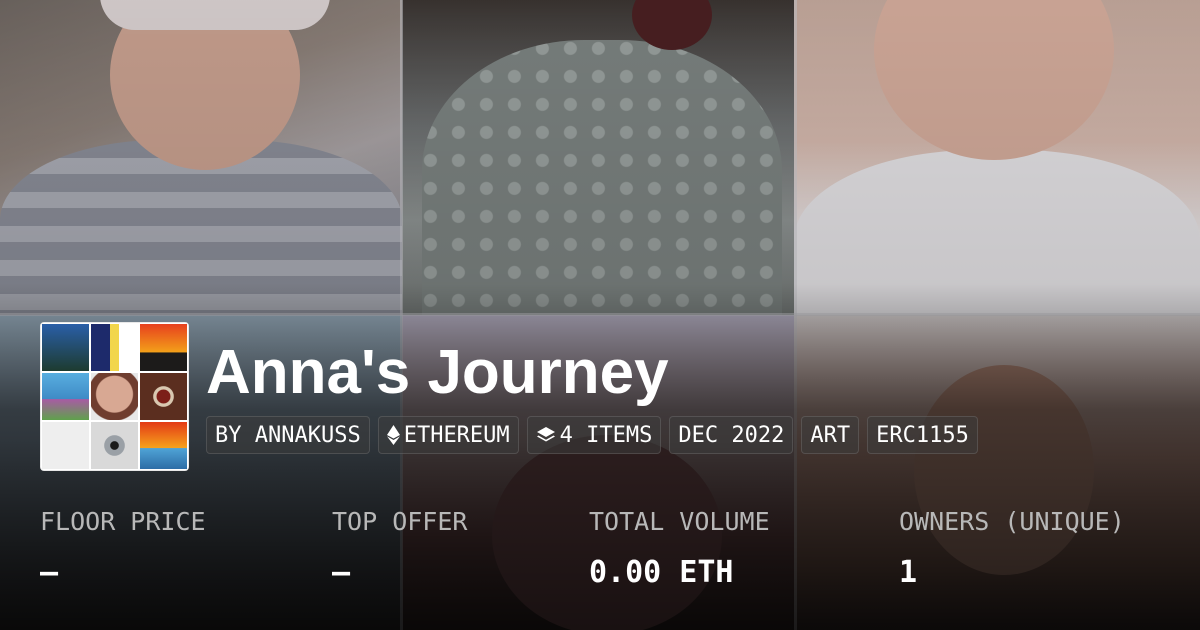  Describe the element at coordinates (908, 572) in the screenshot. I see `stat-value: 1` at that location.